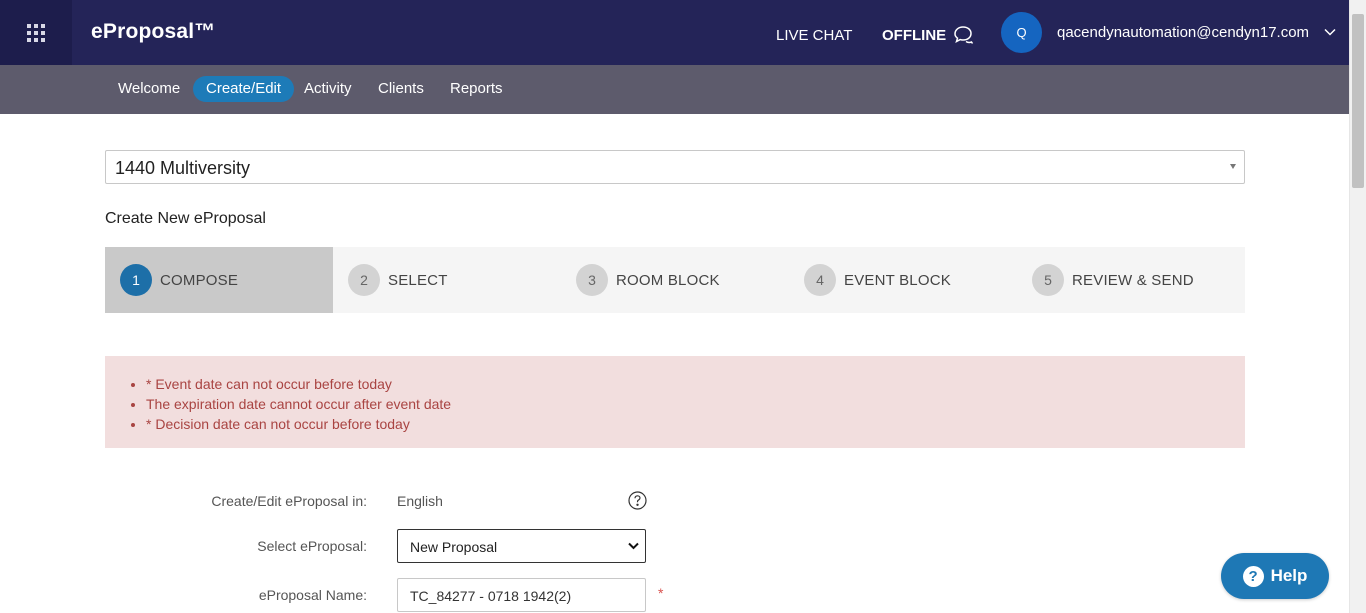 The image size is (1366, 613). I want to click on step-compose: 1 COMPOSE, so click(219, 280).